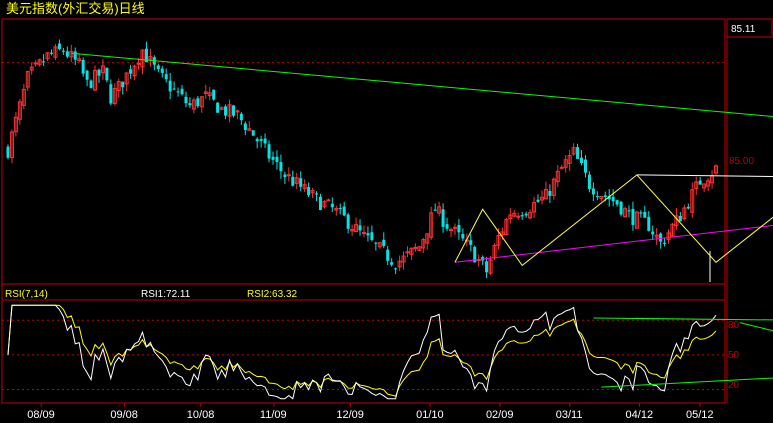  Describe the element at coordinates (166, 294) in the screenshot. I see `rsi1-label: RSI1:72.11` at that location.